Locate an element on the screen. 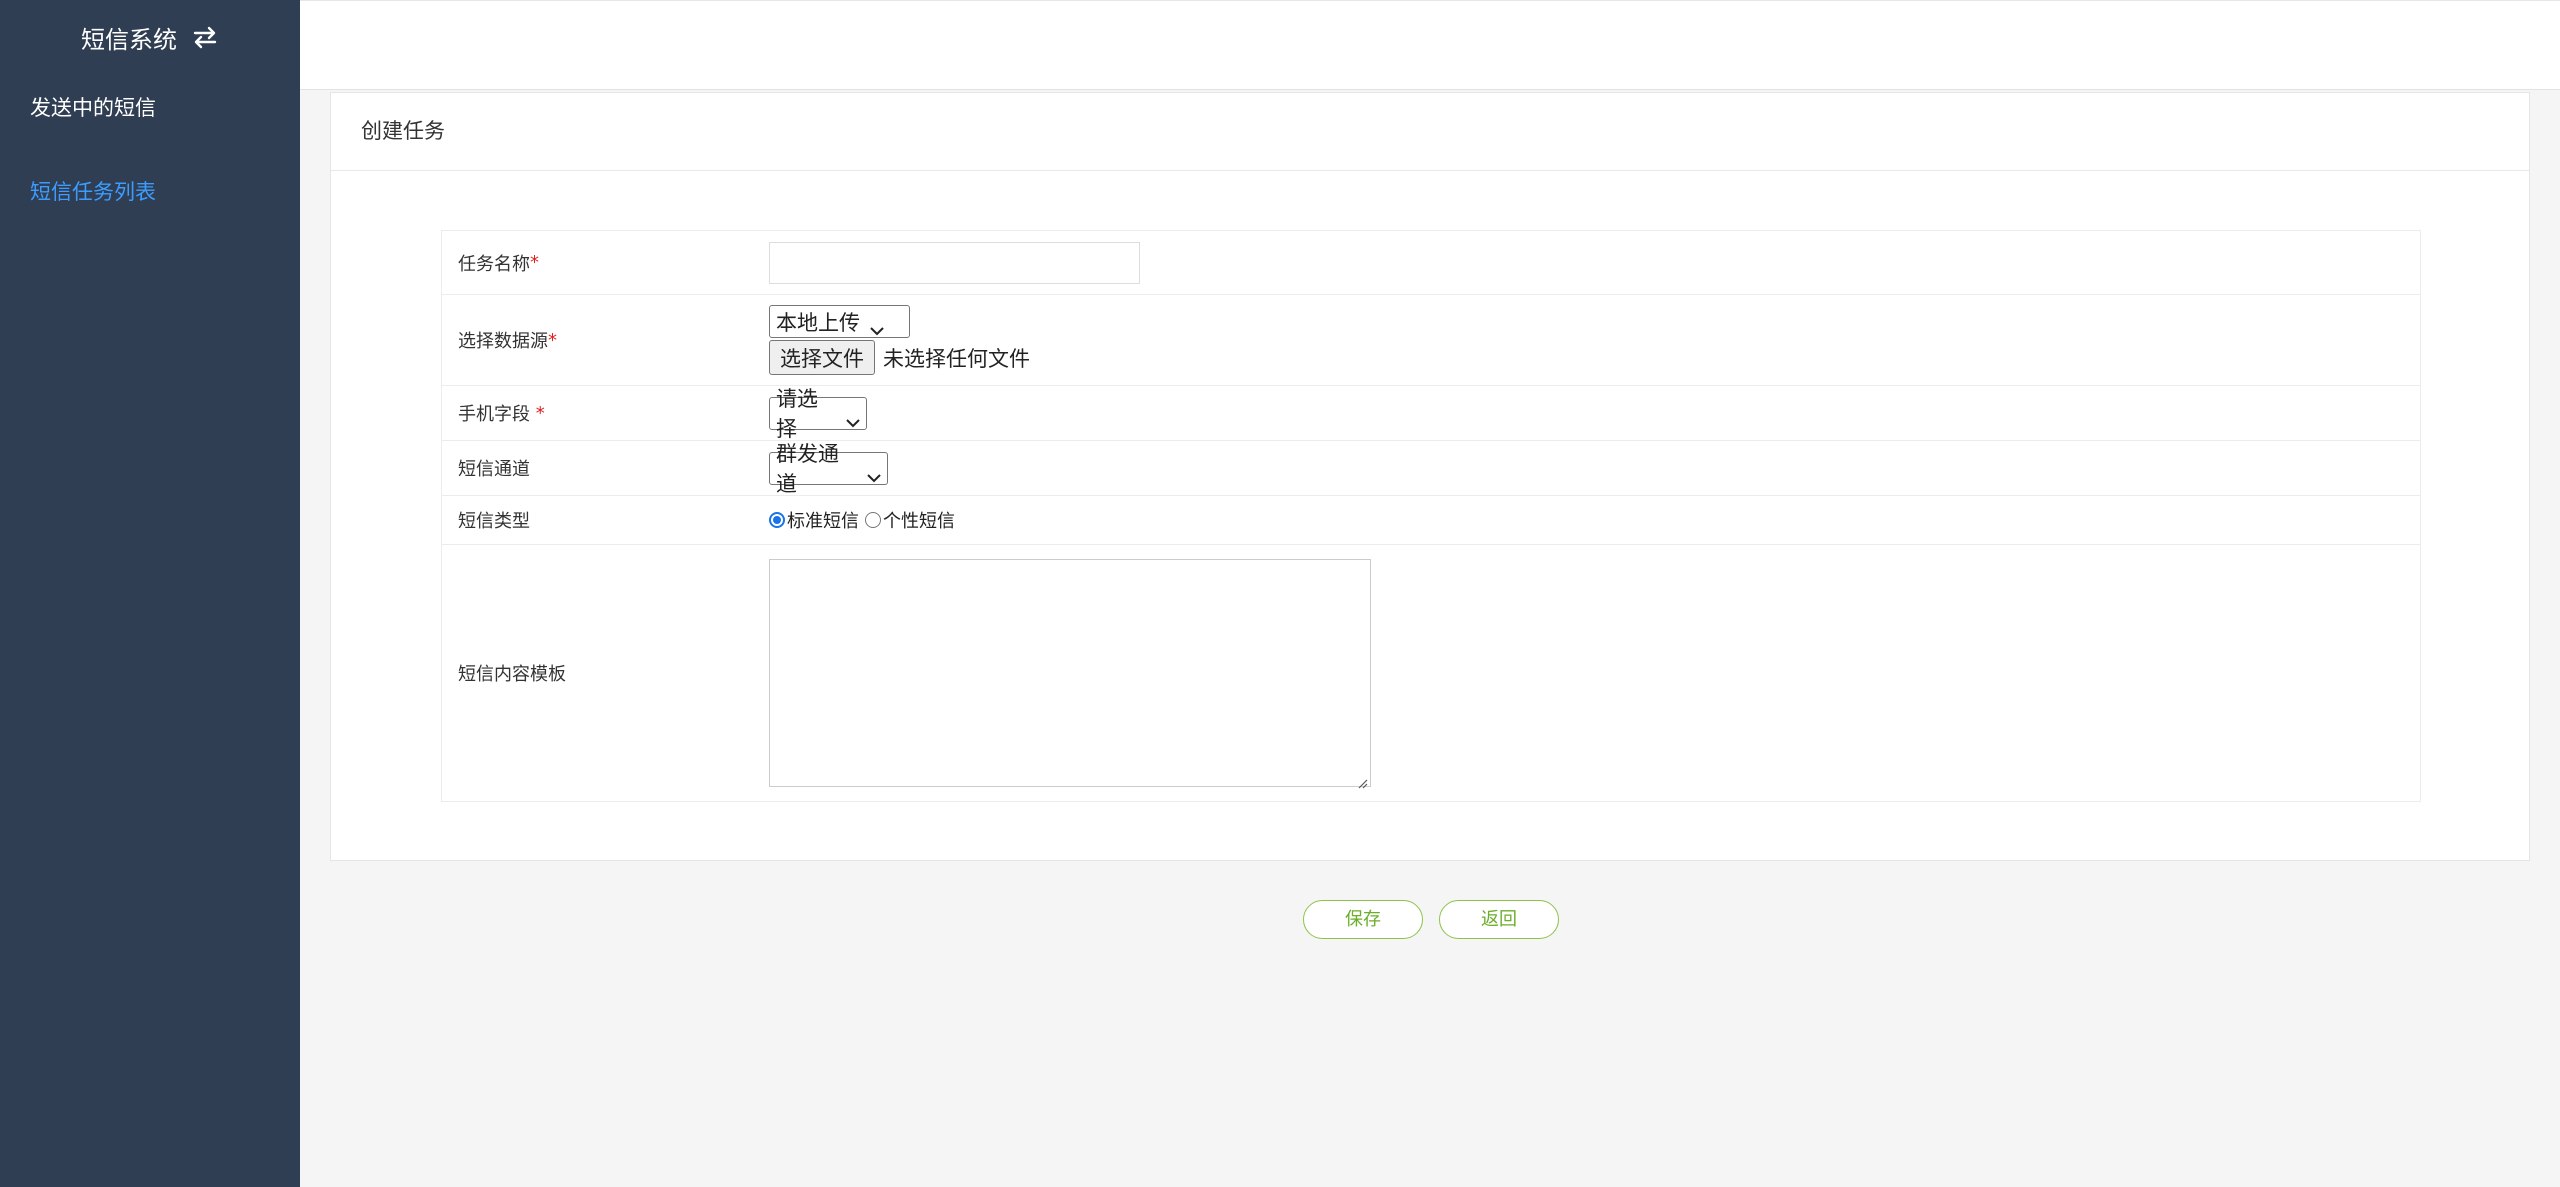 Image resolution: width=2560 pixels, height=1187 pixels. data-source-label: 选择数据源 * is located at coordinates (605, 340).